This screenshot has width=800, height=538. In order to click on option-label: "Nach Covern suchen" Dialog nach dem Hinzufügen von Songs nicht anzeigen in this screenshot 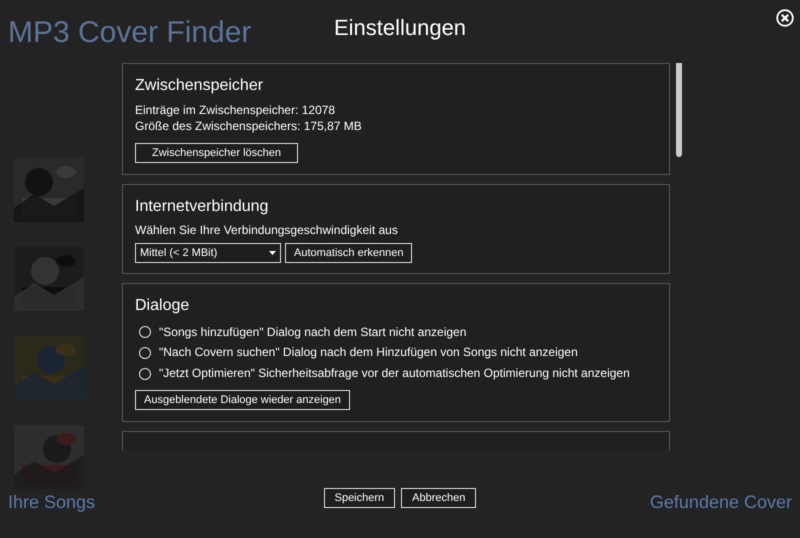, I will do `click(368, 353)`.